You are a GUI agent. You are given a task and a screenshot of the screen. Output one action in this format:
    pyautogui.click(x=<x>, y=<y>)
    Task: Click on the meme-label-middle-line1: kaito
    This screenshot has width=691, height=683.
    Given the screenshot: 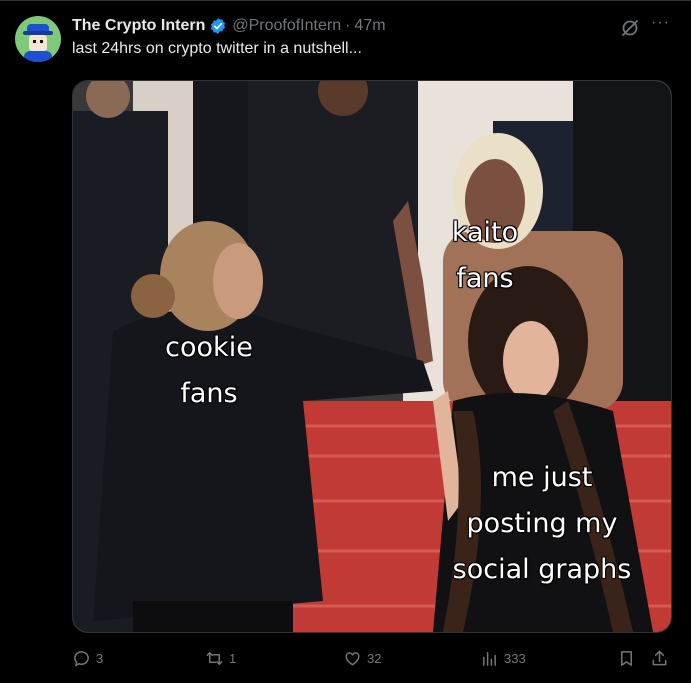 What is the action you would take?
    pyautogui.click(x=485, y=232)
    